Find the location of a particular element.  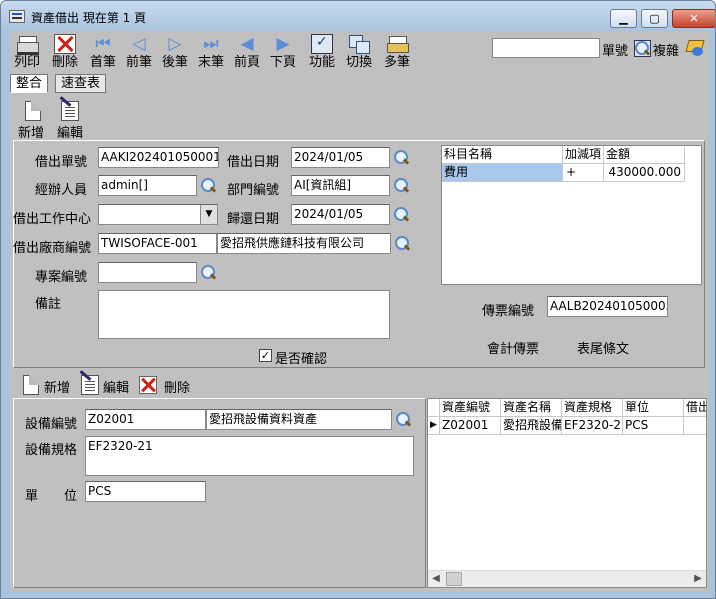

handler-label: 經辦人員 is located at coordinates (61, 190).